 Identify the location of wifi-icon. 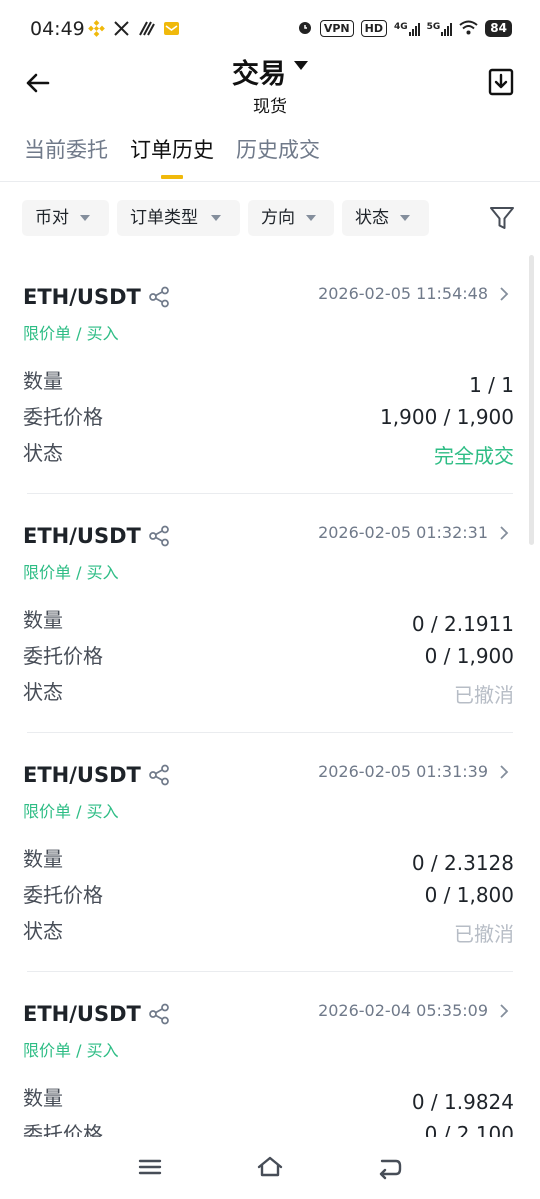
(468, 29).